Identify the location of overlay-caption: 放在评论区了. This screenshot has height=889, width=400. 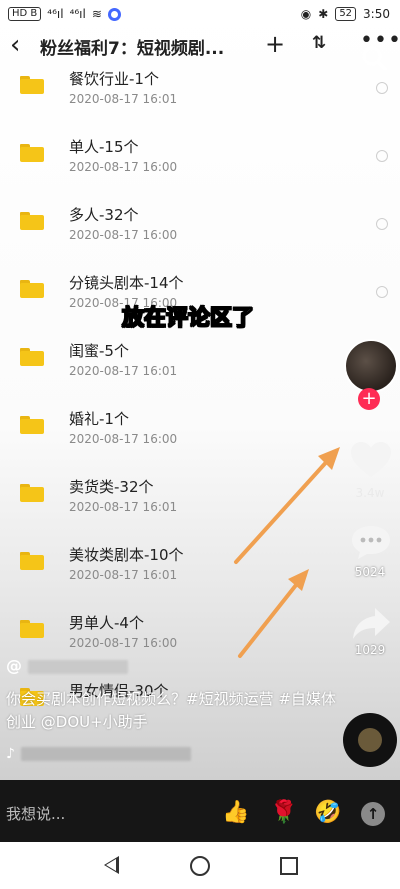
(188, 319).